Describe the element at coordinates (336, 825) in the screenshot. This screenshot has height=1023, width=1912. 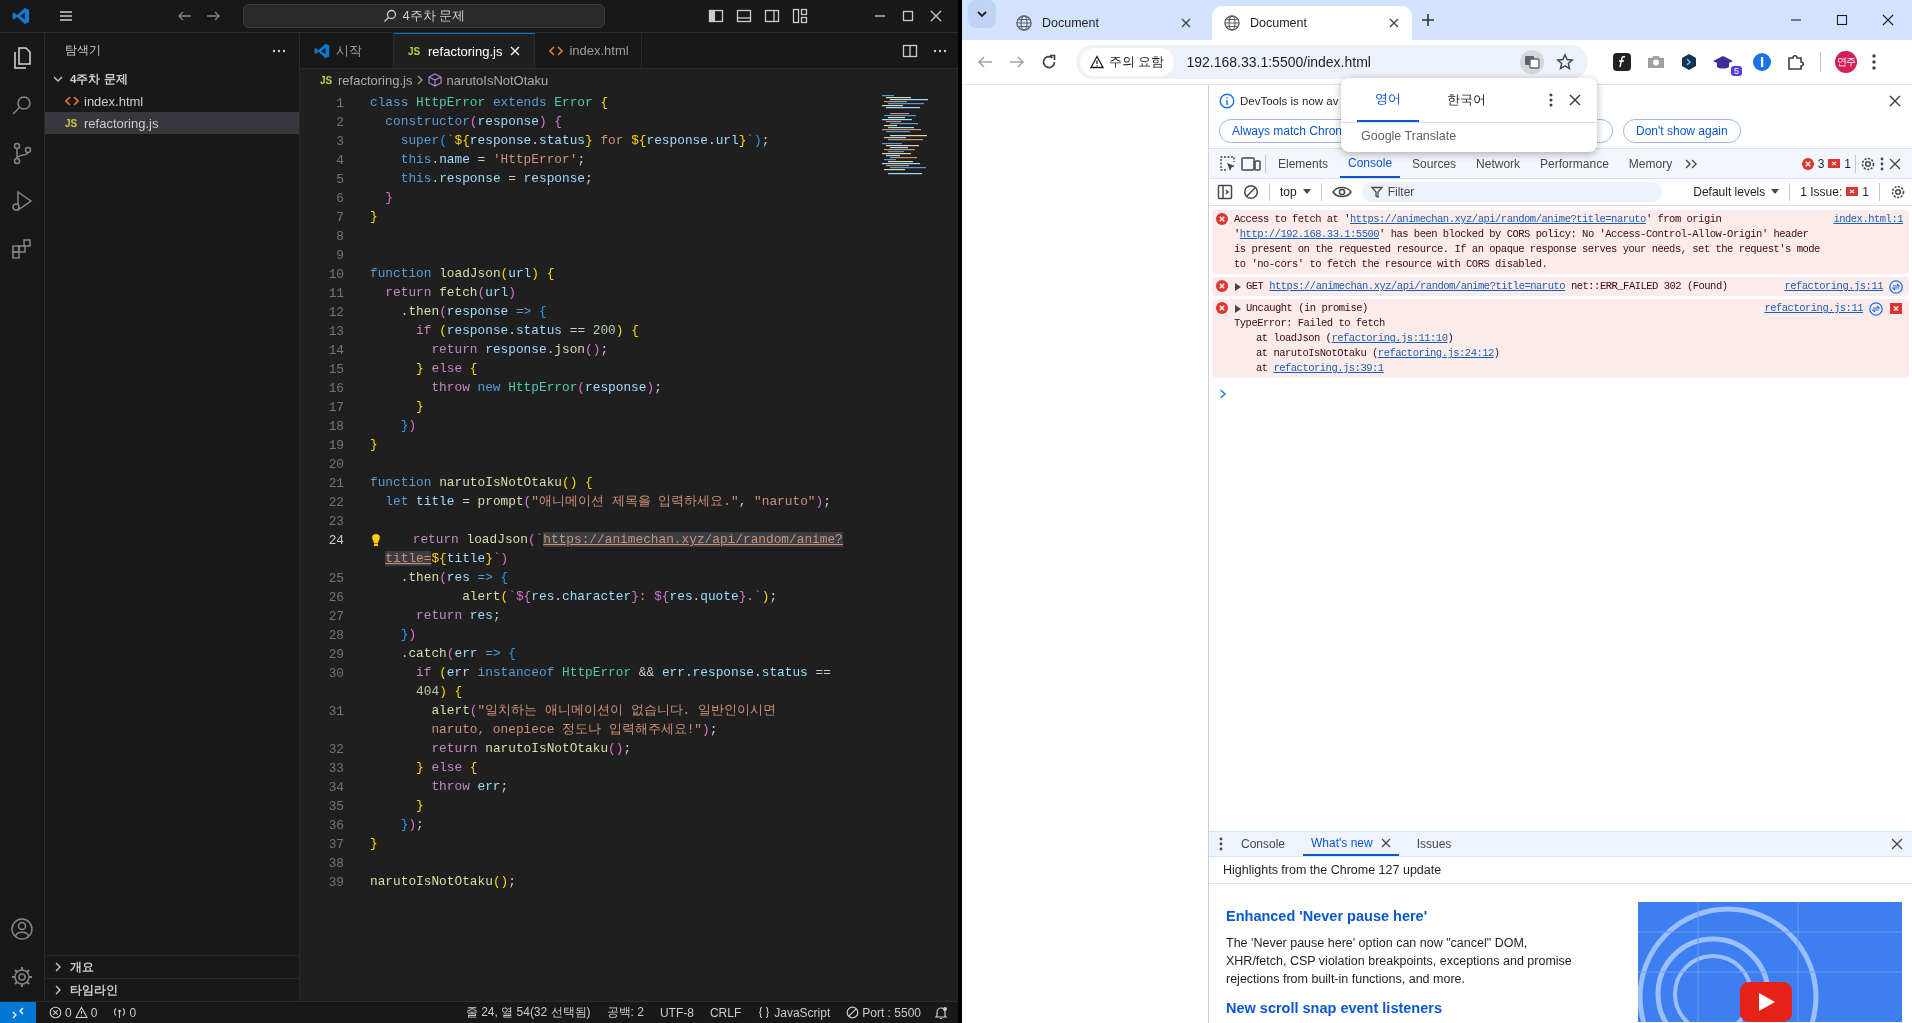
I see `line-number: 36` at that location.